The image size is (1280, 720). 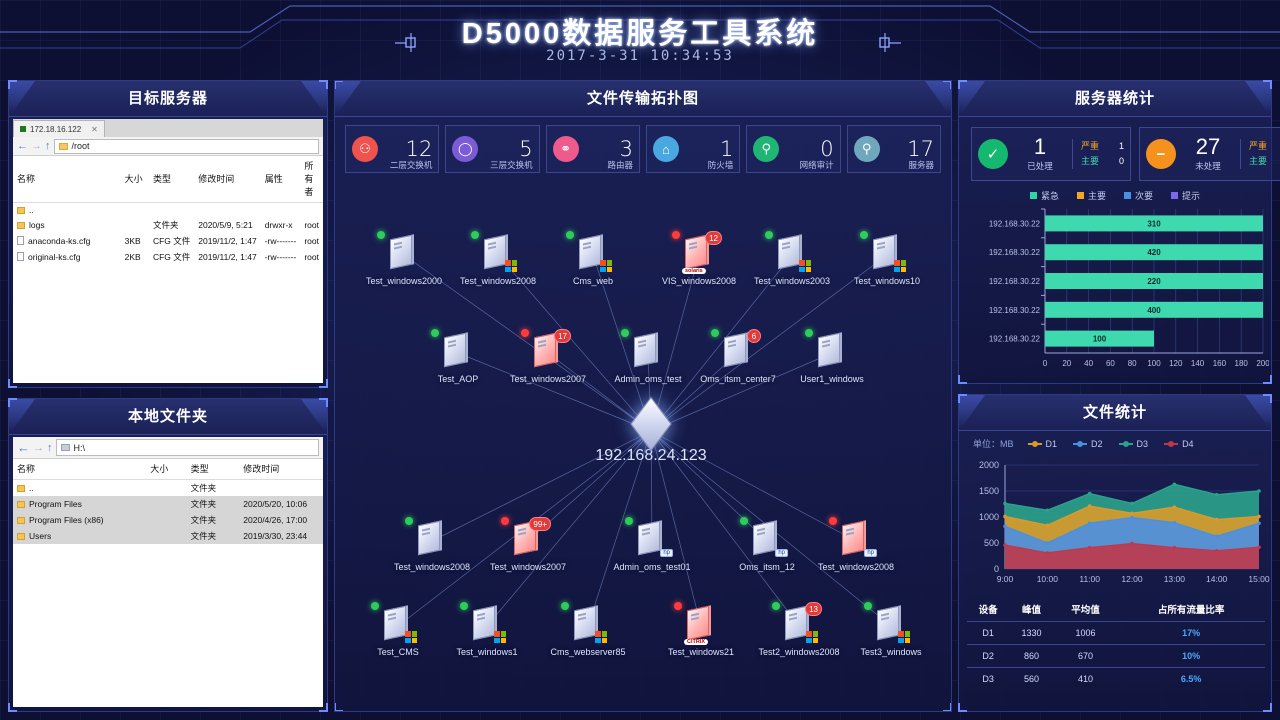 I want to click on legend-line-icon, so click(x=1125, y=443).